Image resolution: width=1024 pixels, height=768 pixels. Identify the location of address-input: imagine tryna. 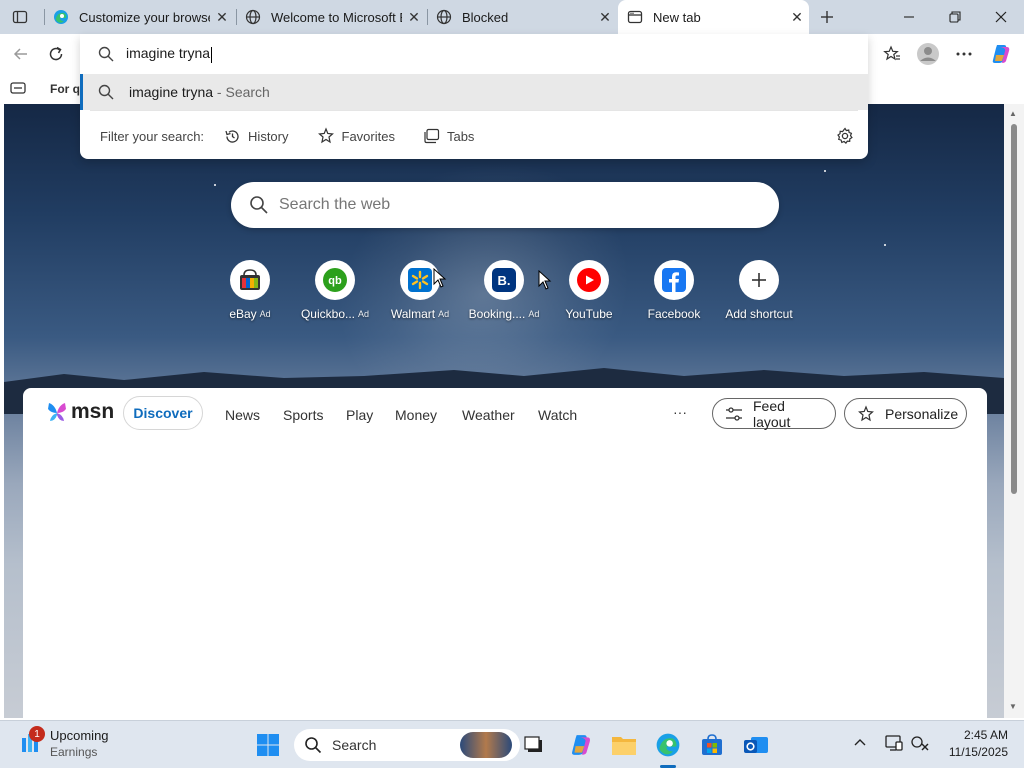
(169, 54).